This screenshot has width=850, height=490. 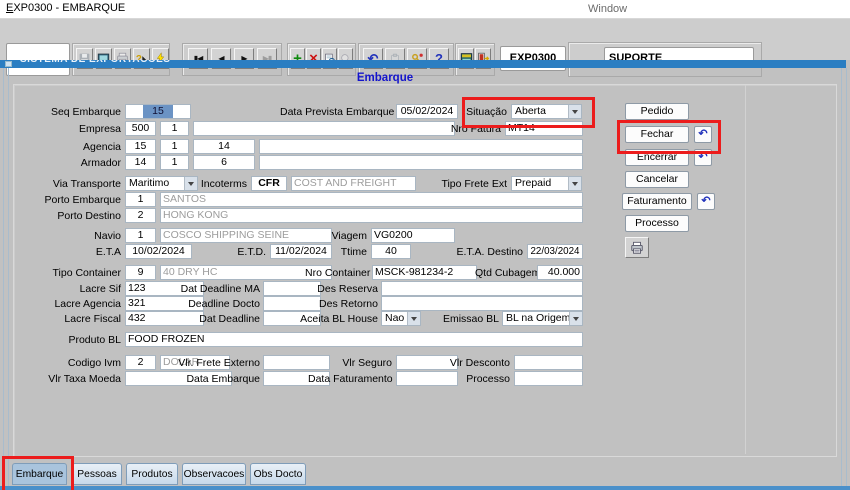 I want to click on lacre-agencia-label: Lacre Agencia, so click(x=87, y=304).